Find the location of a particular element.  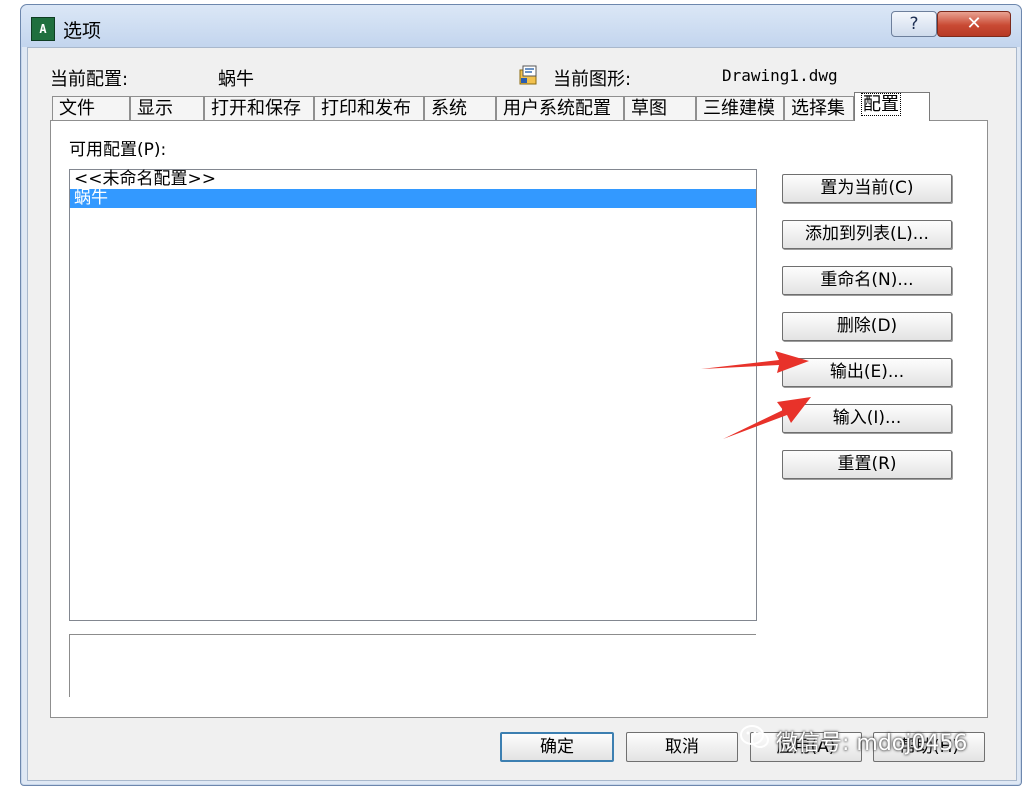

tab-files: 文件 is located at coordinates (91, 108).